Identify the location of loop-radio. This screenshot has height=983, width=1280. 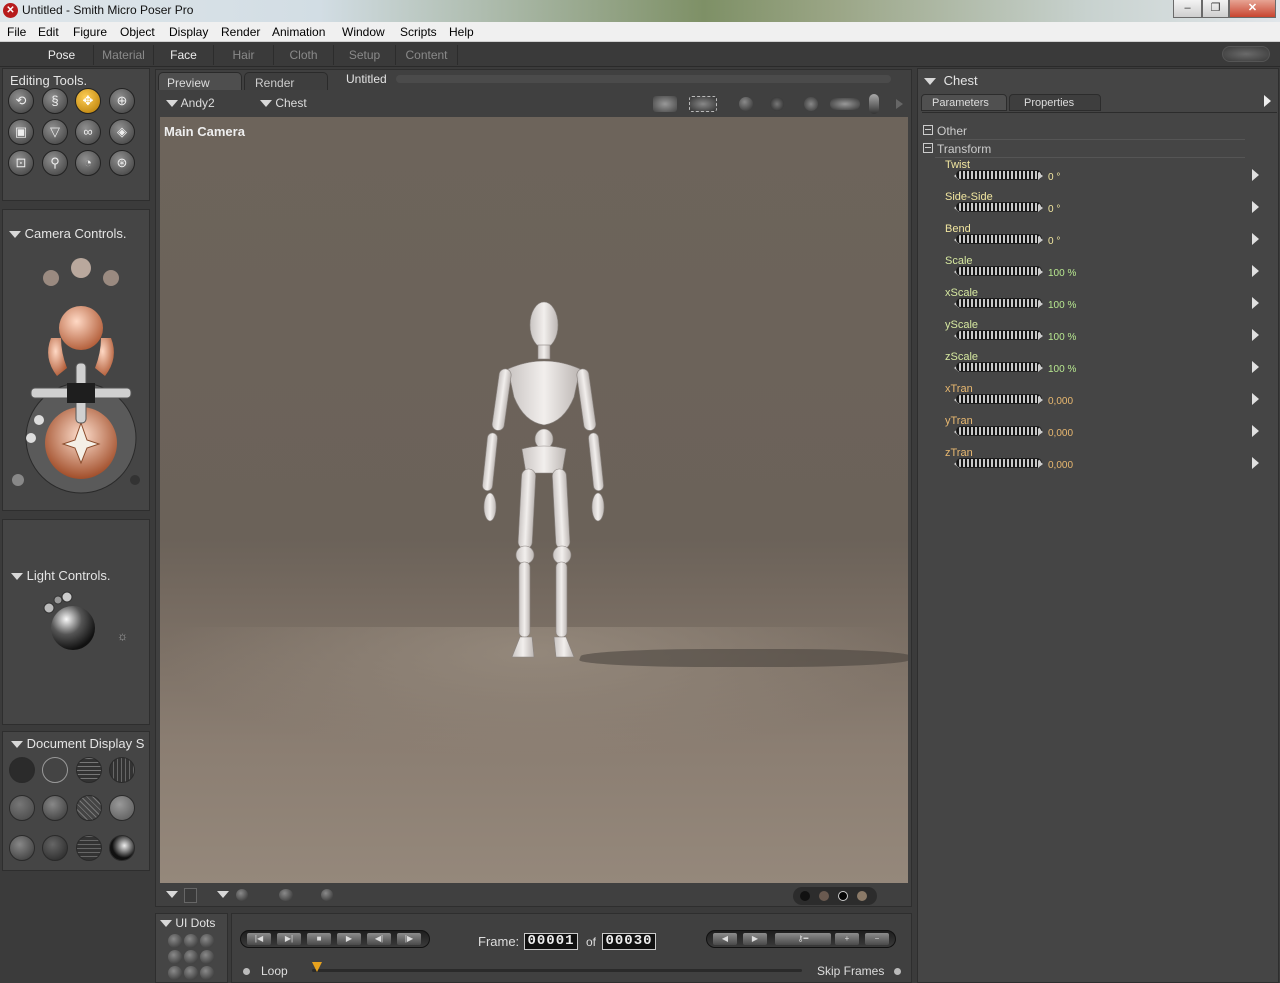
(246, 971).